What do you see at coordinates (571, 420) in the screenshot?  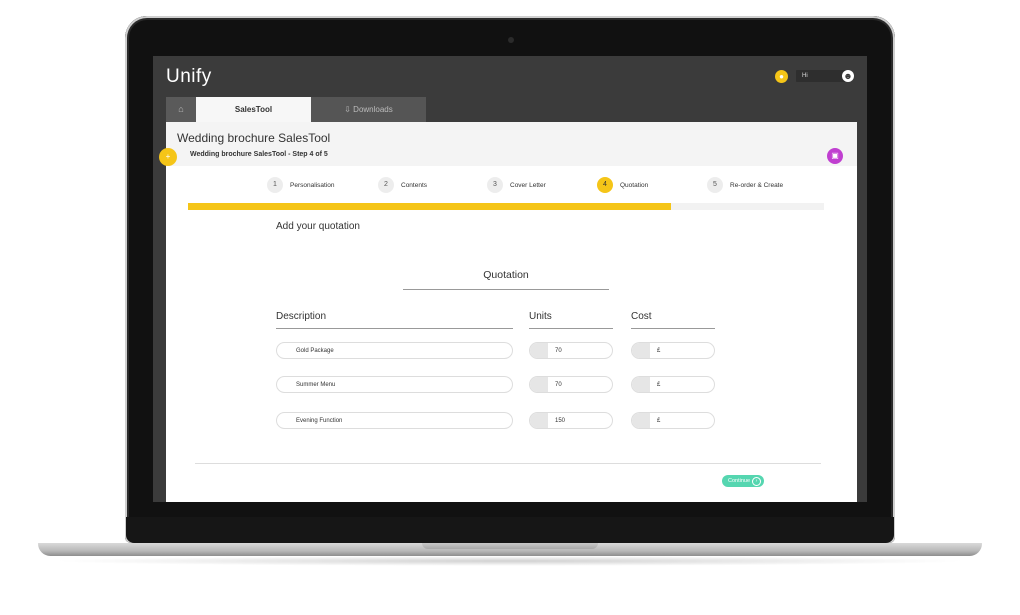 I see `units-field: 150` at bounding box center [571, 420].